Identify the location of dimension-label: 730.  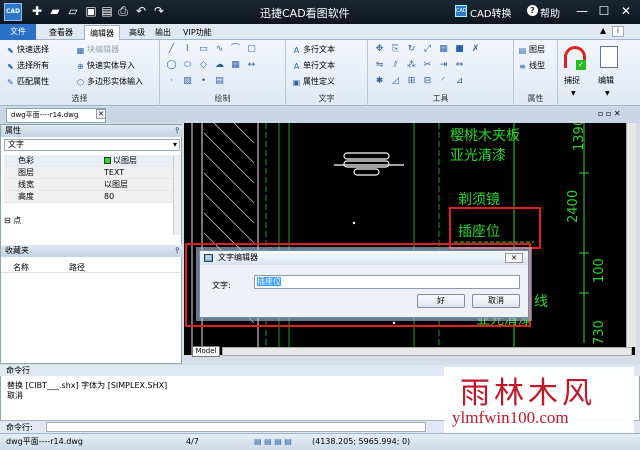
(599, 332).